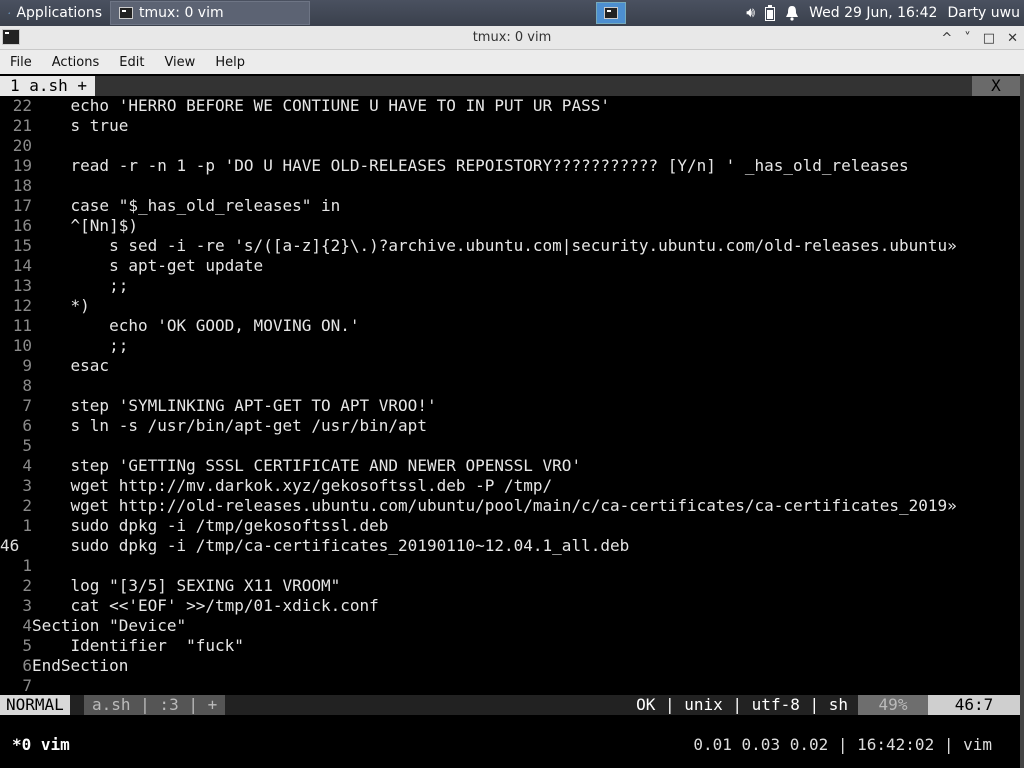 The height and width of the screenshot is (768, 1024). What do you see at coordinates (742, 704) in the screenshot?
I see `vim-file-info: OK | unix | utf-8 | sh` at bounding box center [742, 704].